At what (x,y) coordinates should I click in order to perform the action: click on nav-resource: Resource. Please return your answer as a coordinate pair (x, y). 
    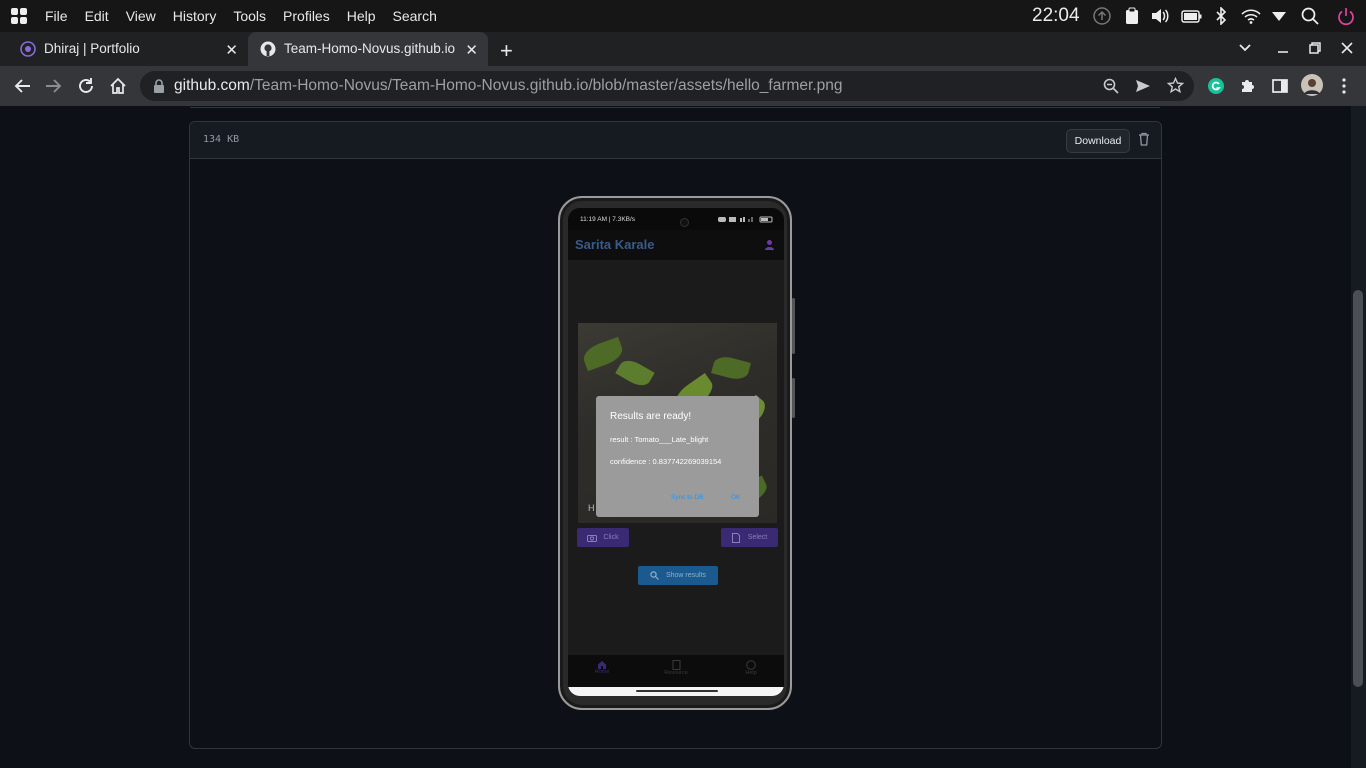
    Looking at the image, I should click on (676, 668).